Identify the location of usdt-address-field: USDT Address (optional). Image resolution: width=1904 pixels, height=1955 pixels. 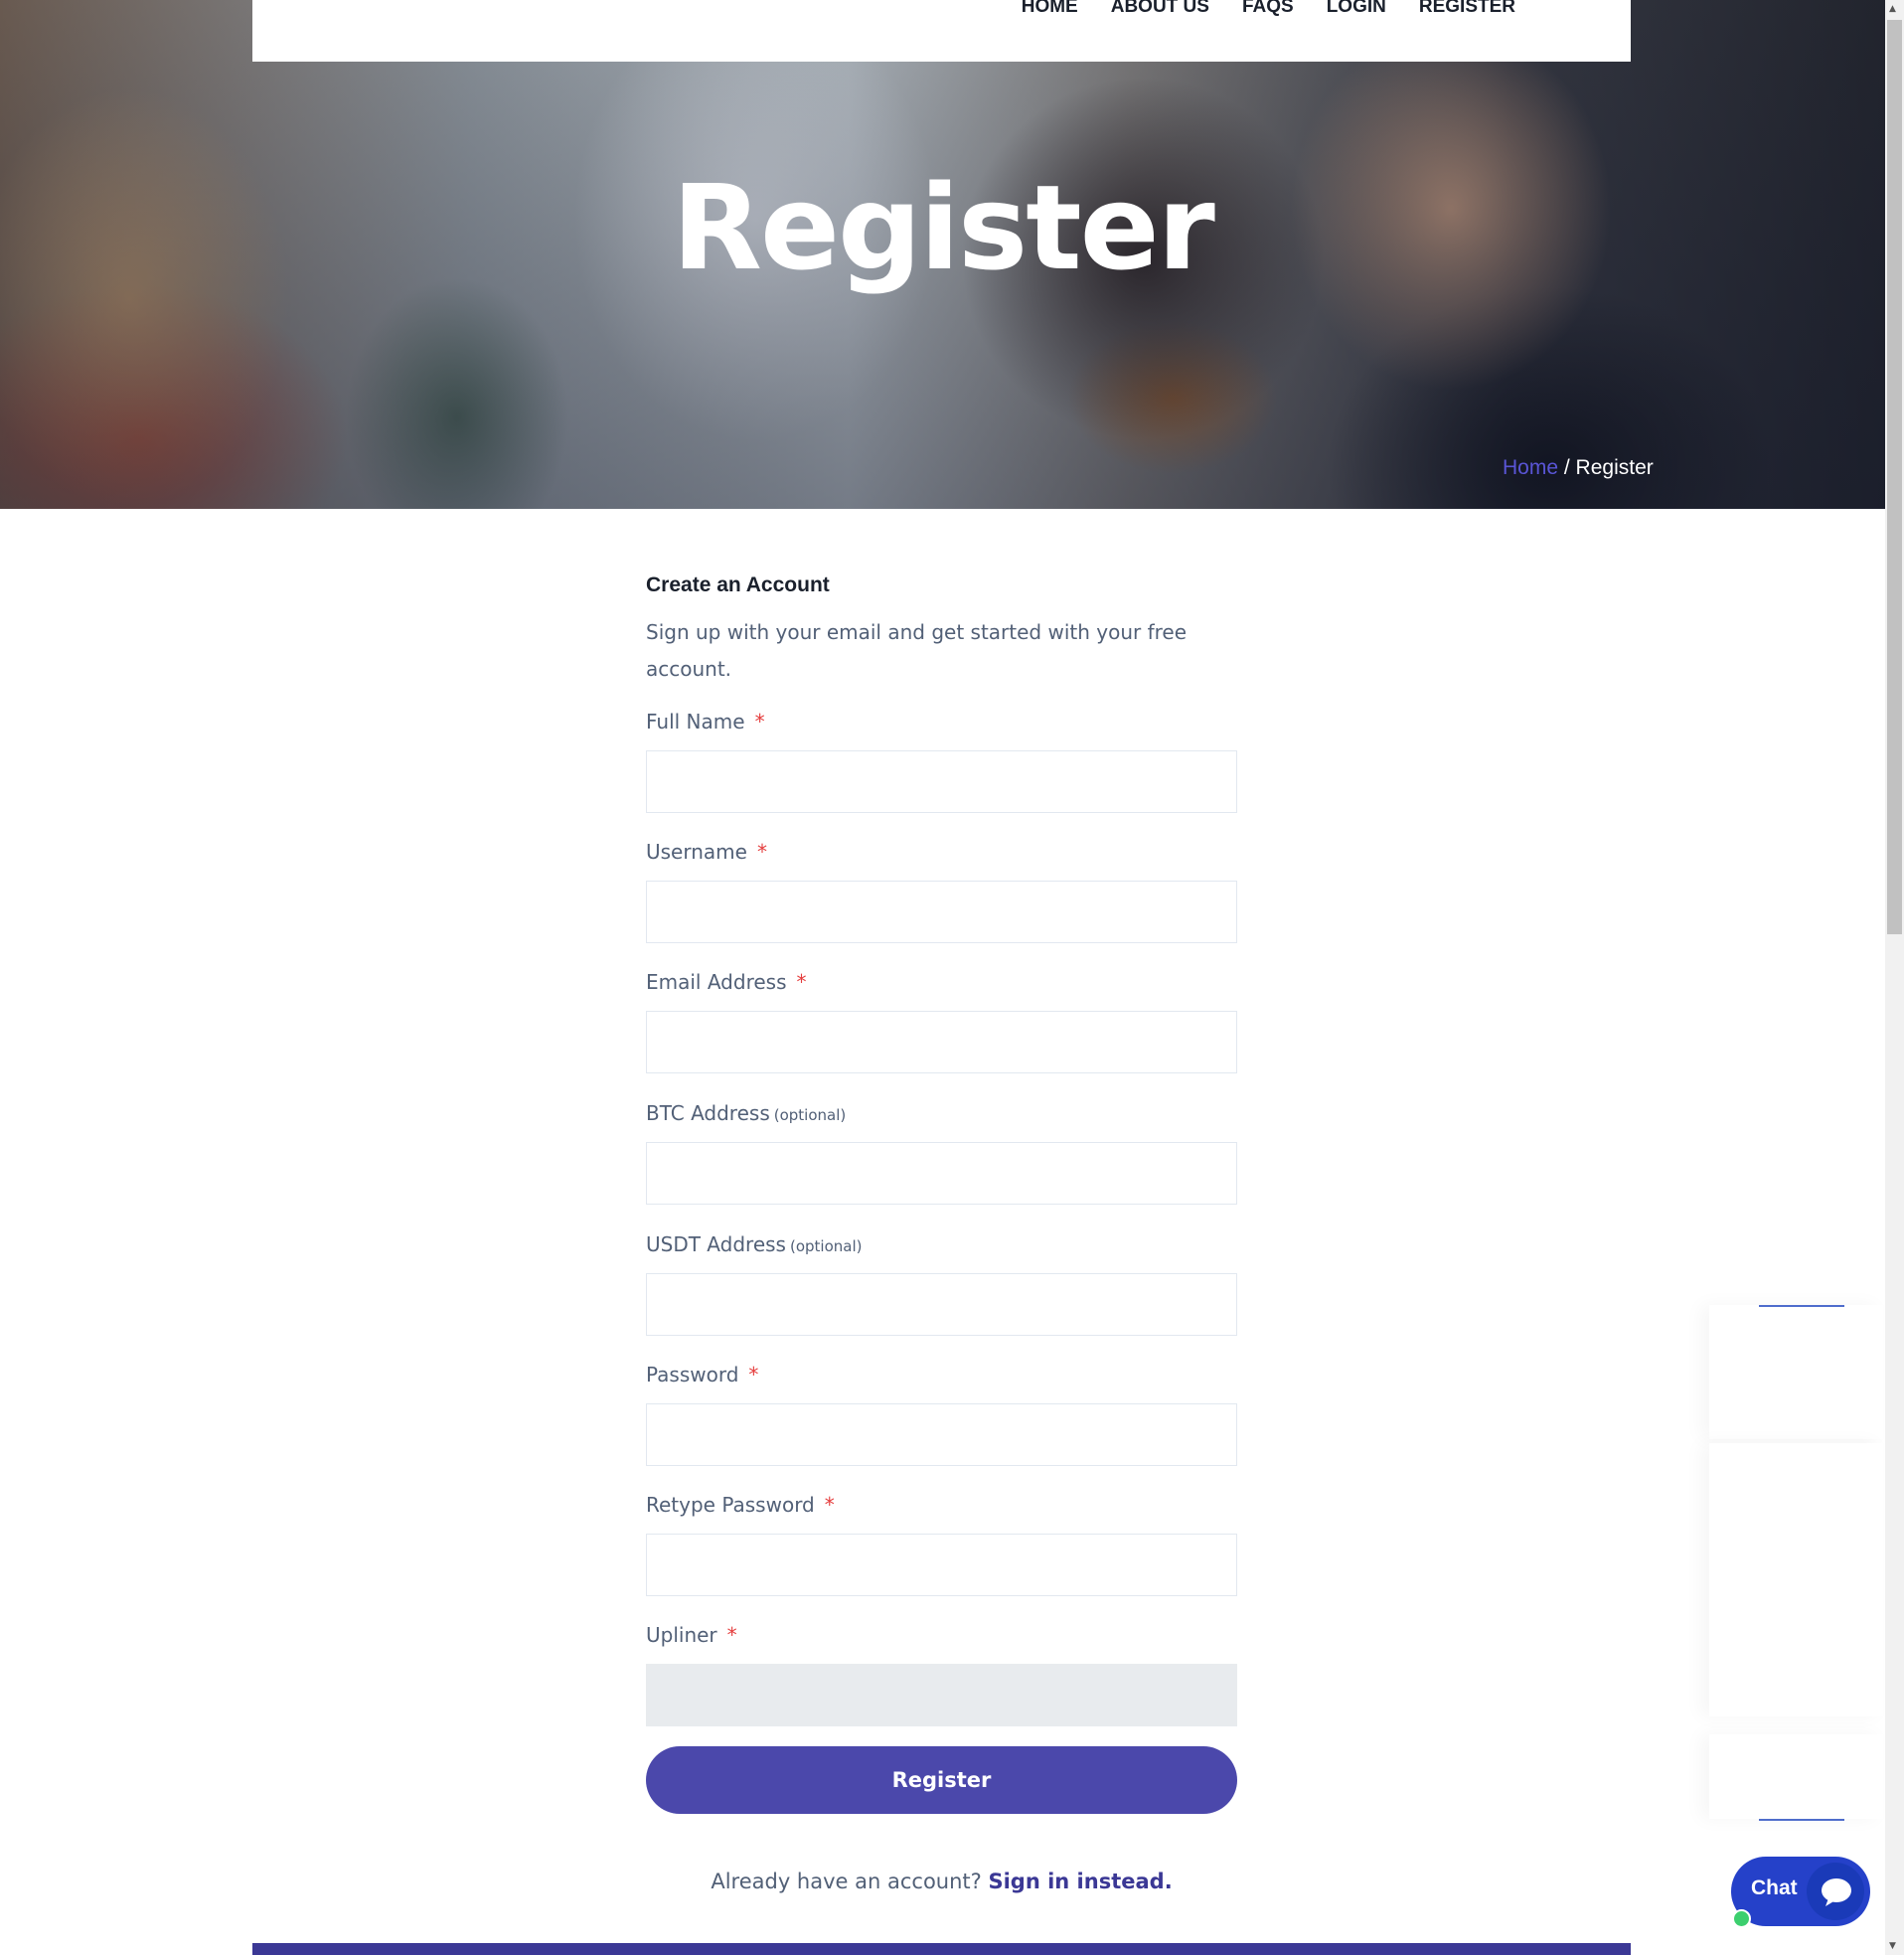
(941, 1283).